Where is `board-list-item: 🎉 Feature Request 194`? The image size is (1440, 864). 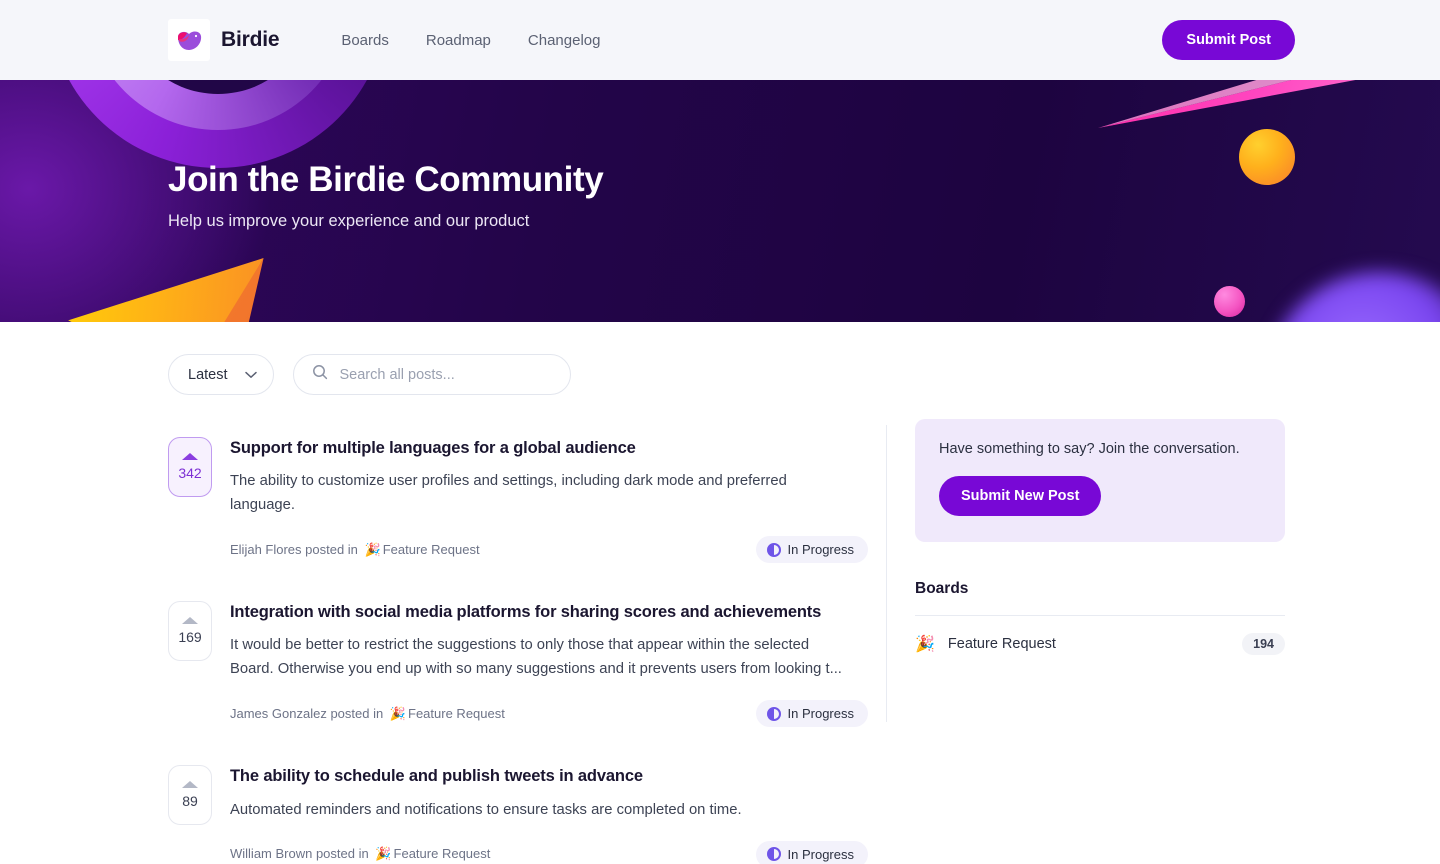
board-list-item: 🎉 Feature Request 194 is located at coordinates (1100, 644).